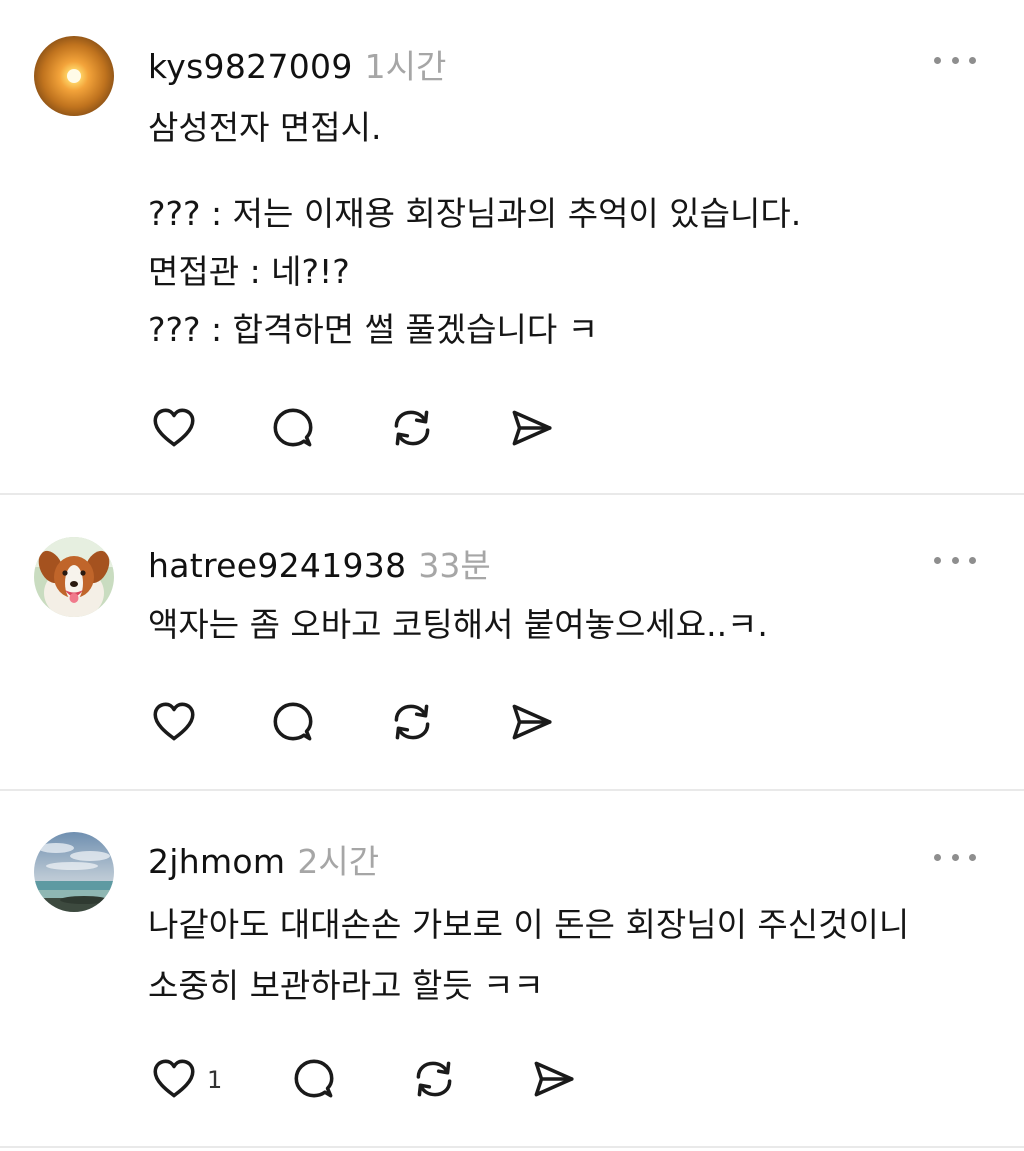 The width and height of the screenshot is (1024, 1151). Describe the element at coordinates (454, 565) in the screenshot. I see `timestamp: 33분` at that location.